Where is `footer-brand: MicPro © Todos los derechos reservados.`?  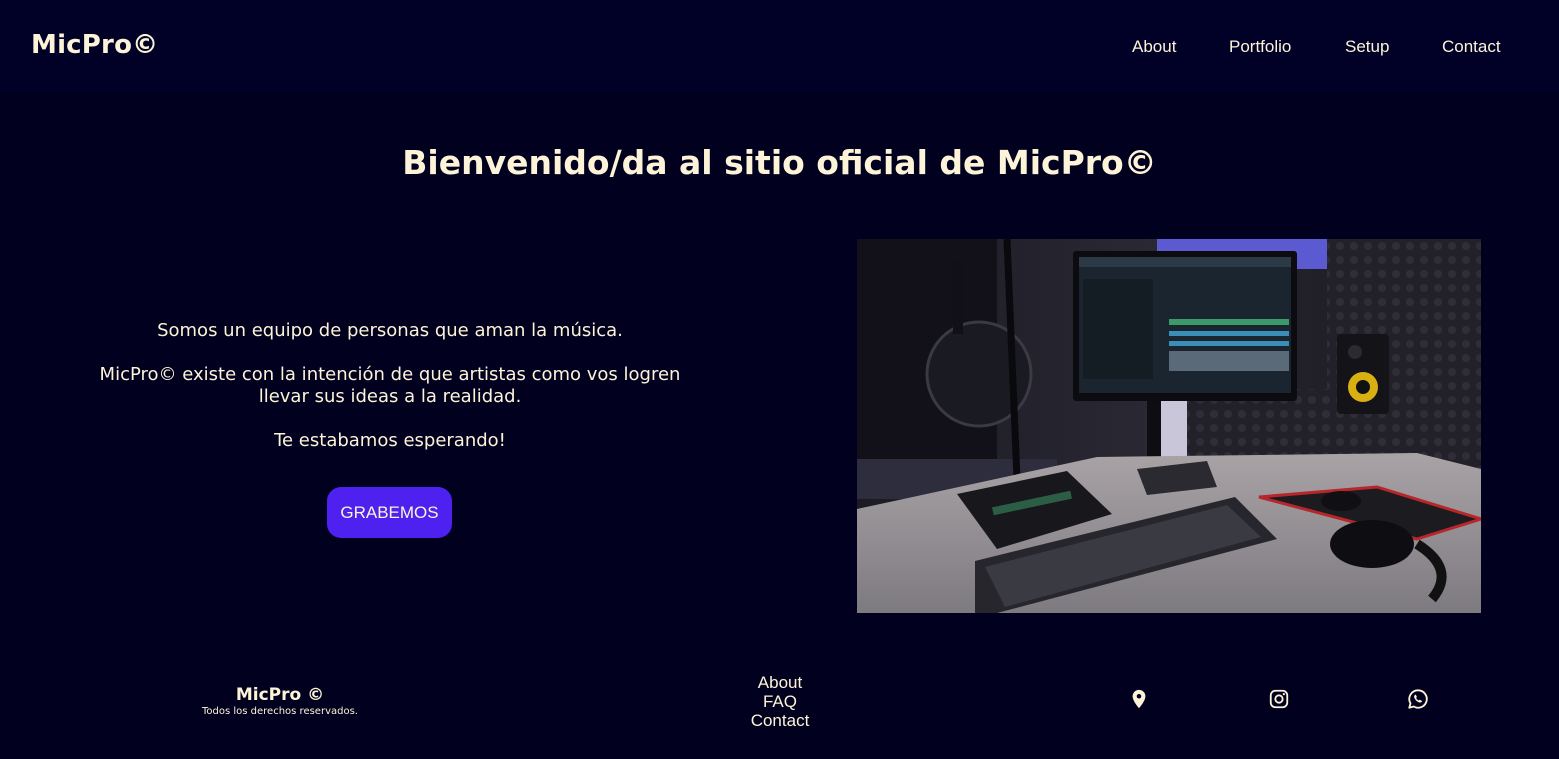
footer-brand: MicPro © Todos los derechos reservados. is located at coordinates (280, 701).